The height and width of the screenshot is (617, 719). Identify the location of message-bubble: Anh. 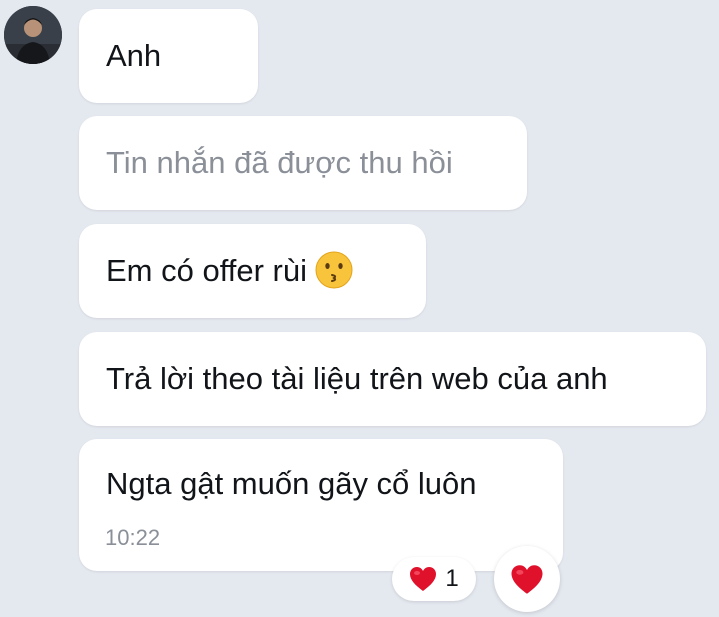
(168, 56).